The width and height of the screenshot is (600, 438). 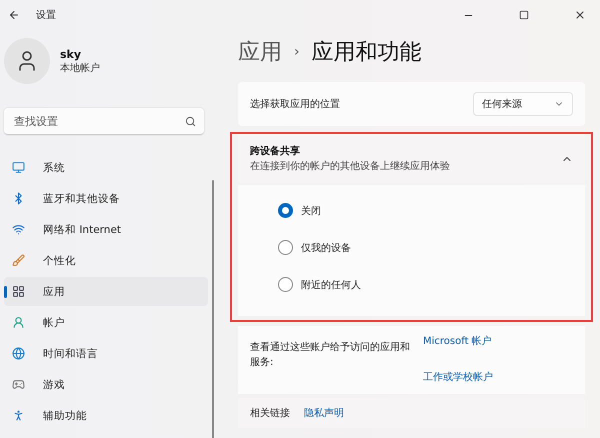 What do you see at coordinates (106, 229) in the screenshot?
I see `sidebar-item: 网络和 Internet` at bounding box center [106, 229].